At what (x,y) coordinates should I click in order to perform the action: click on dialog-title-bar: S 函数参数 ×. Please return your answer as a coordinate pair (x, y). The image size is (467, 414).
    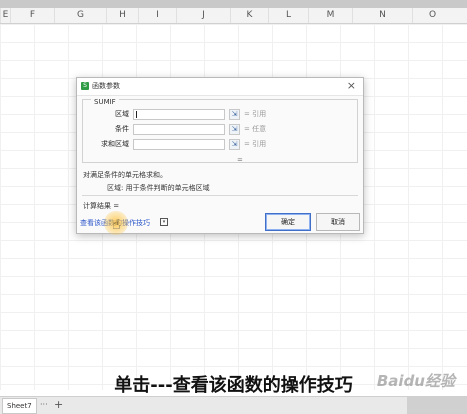
    Looking at the image, I should click on (220, 87).